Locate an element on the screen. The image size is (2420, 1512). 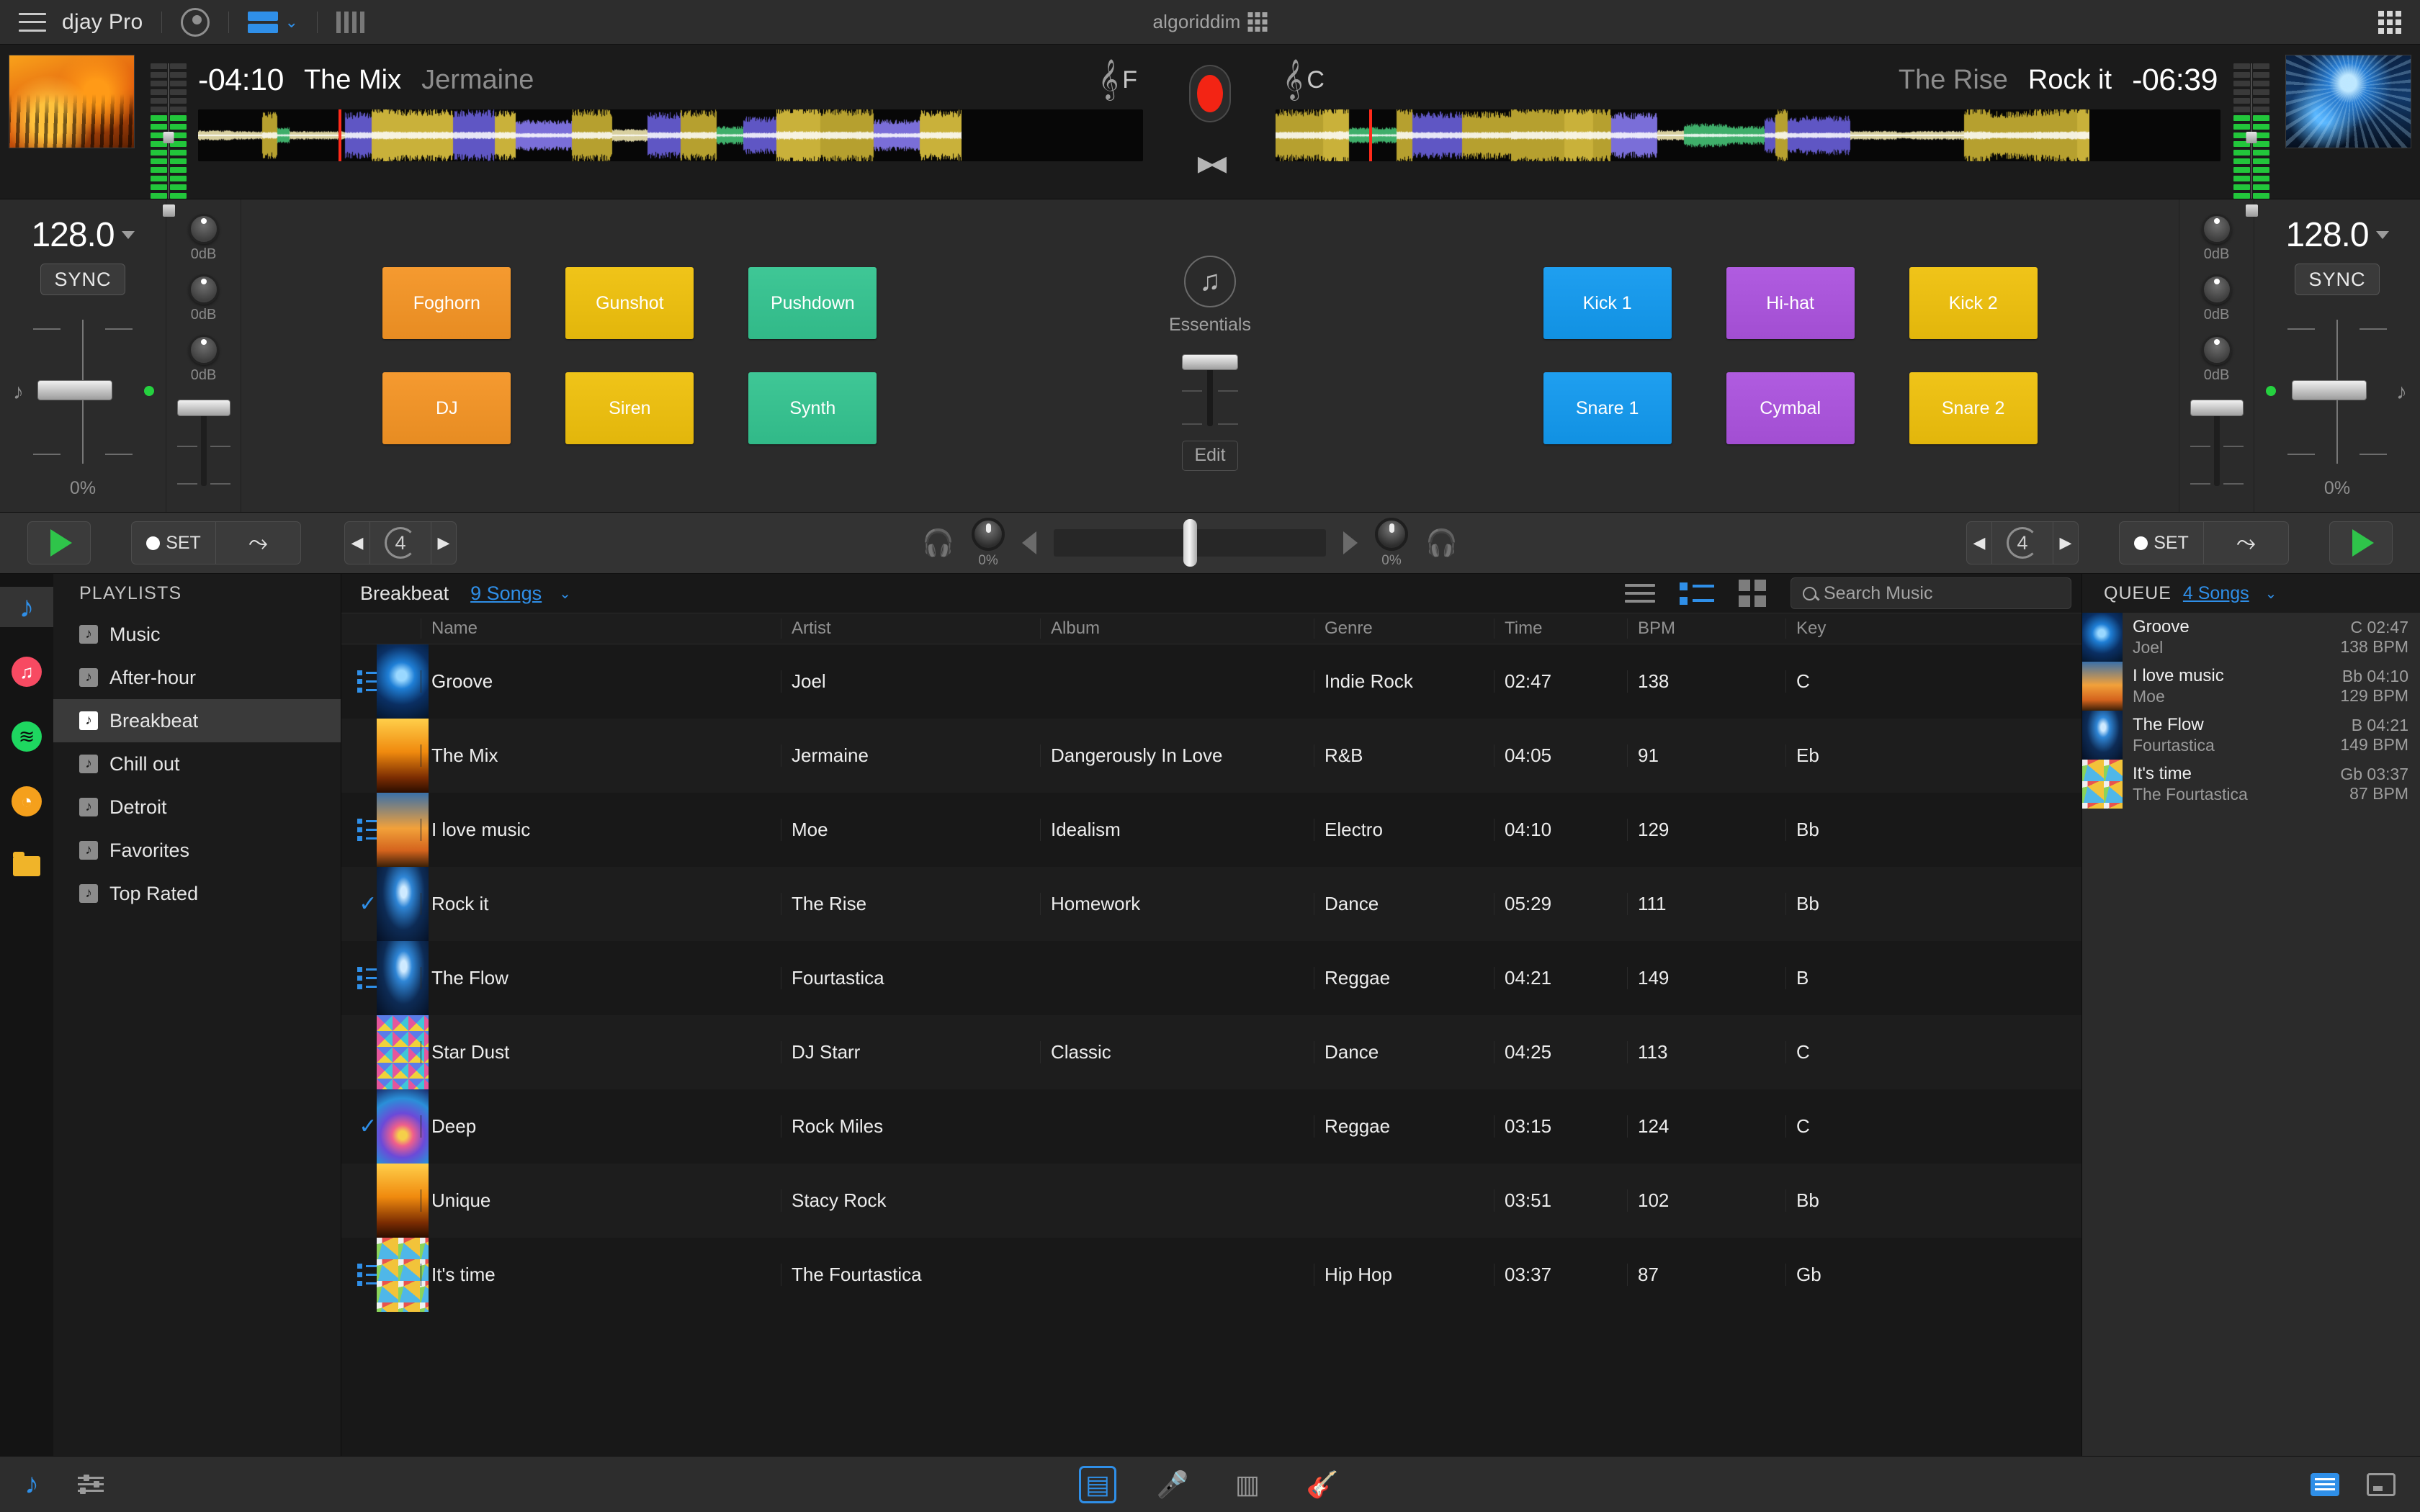
deck-left-play-button is located at coordinates (59, 542).